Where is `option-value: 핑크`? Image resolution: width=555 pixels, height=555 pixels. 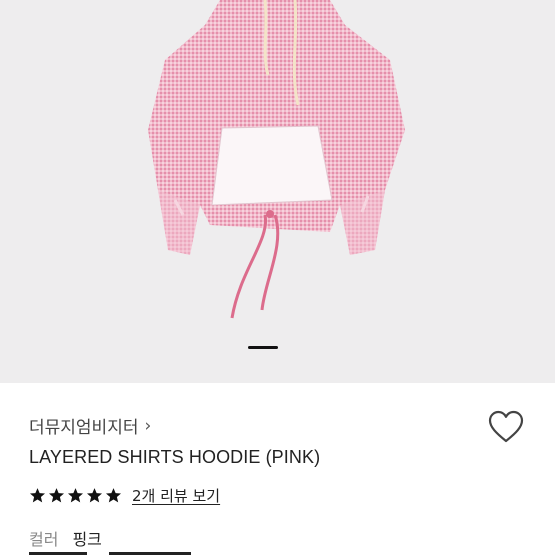 option-value: 핑크 is located at coordinates (87, 539).